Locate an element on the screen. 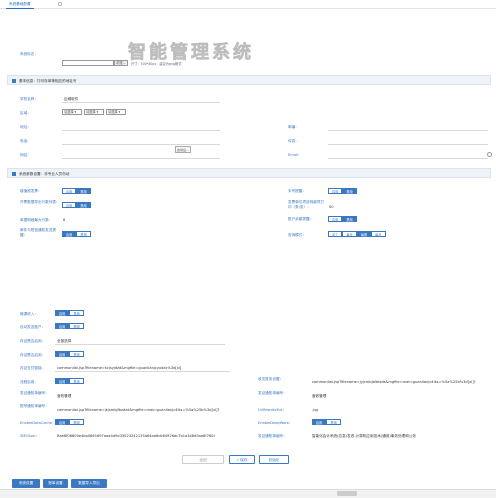 The height and width of the screenshot is (498, 496). section-params-title: 系统参数设置：非专业人员勿动 is located at coordinates (44, 174).